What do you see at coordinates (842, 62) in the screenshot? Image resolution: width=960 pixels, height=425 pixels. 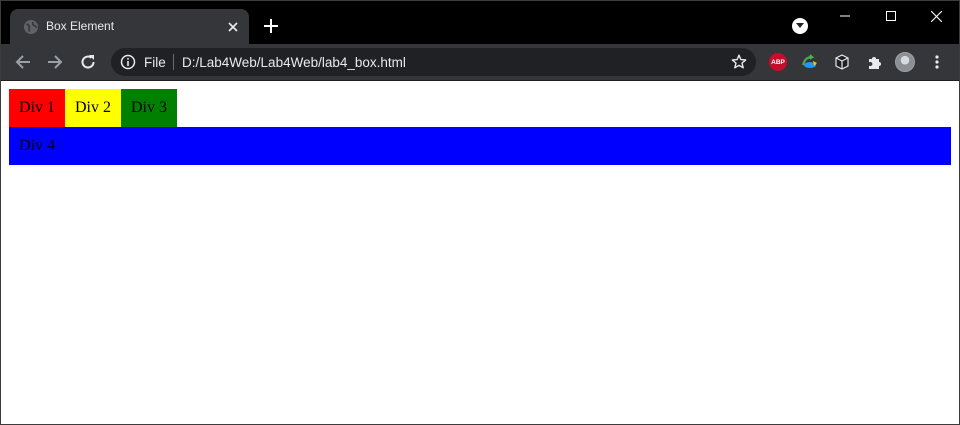 I see `cube-extension-icon` at bounding box center [842, 62].